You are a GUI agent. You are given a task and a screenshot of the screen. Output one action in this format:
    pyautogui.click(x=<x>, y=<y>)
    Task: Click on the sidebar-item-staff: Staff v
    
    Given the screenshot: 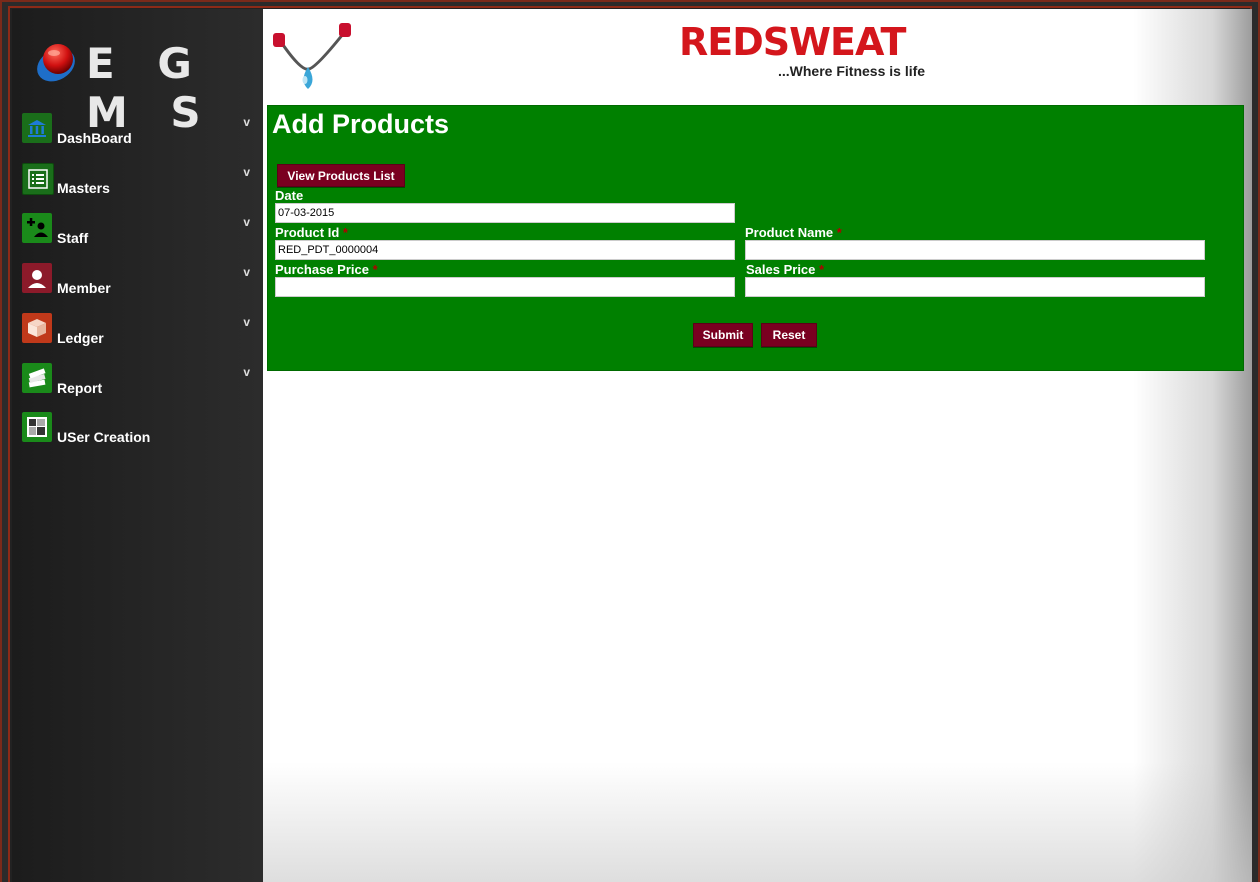 What is the action you would take?
    pyautogui.click(x=142, y=233)
    